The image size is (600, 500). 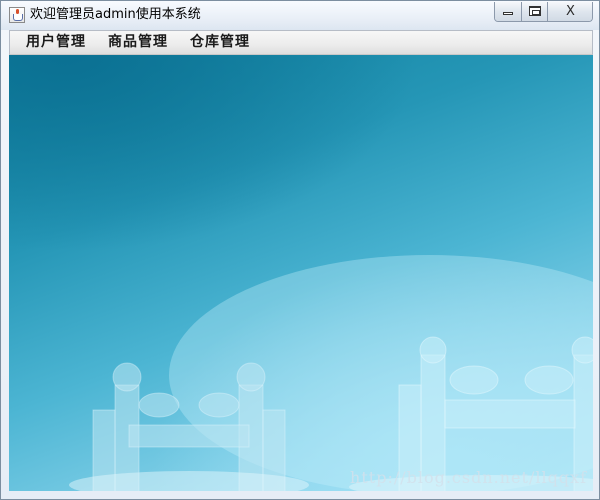 I want to click on java-app-icon, so click(x=17, y=15).